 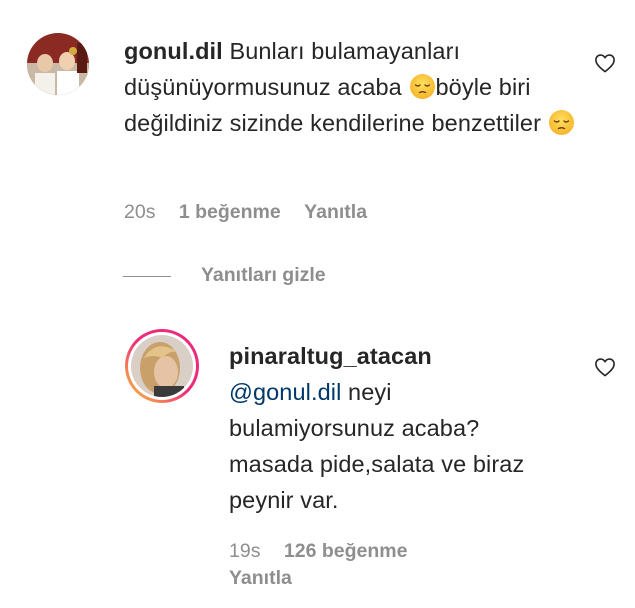 I want to click on comment-meta: 20s 1 beğenme Yanıtla, so click(x=245, y=212).